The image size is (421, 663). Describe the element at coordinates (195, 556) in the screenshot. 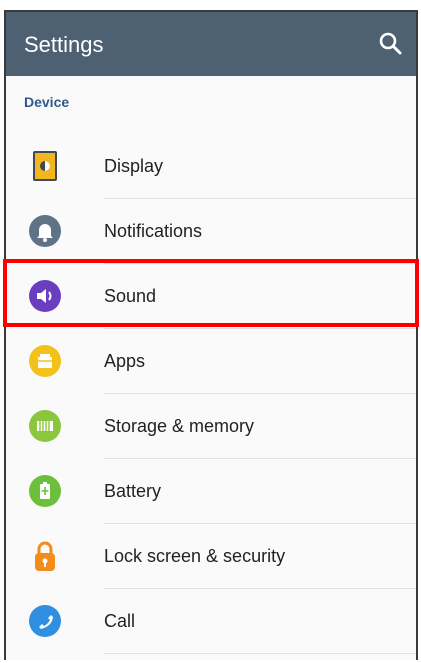

I see `settings-item-label: Lock screen & security` at that location.